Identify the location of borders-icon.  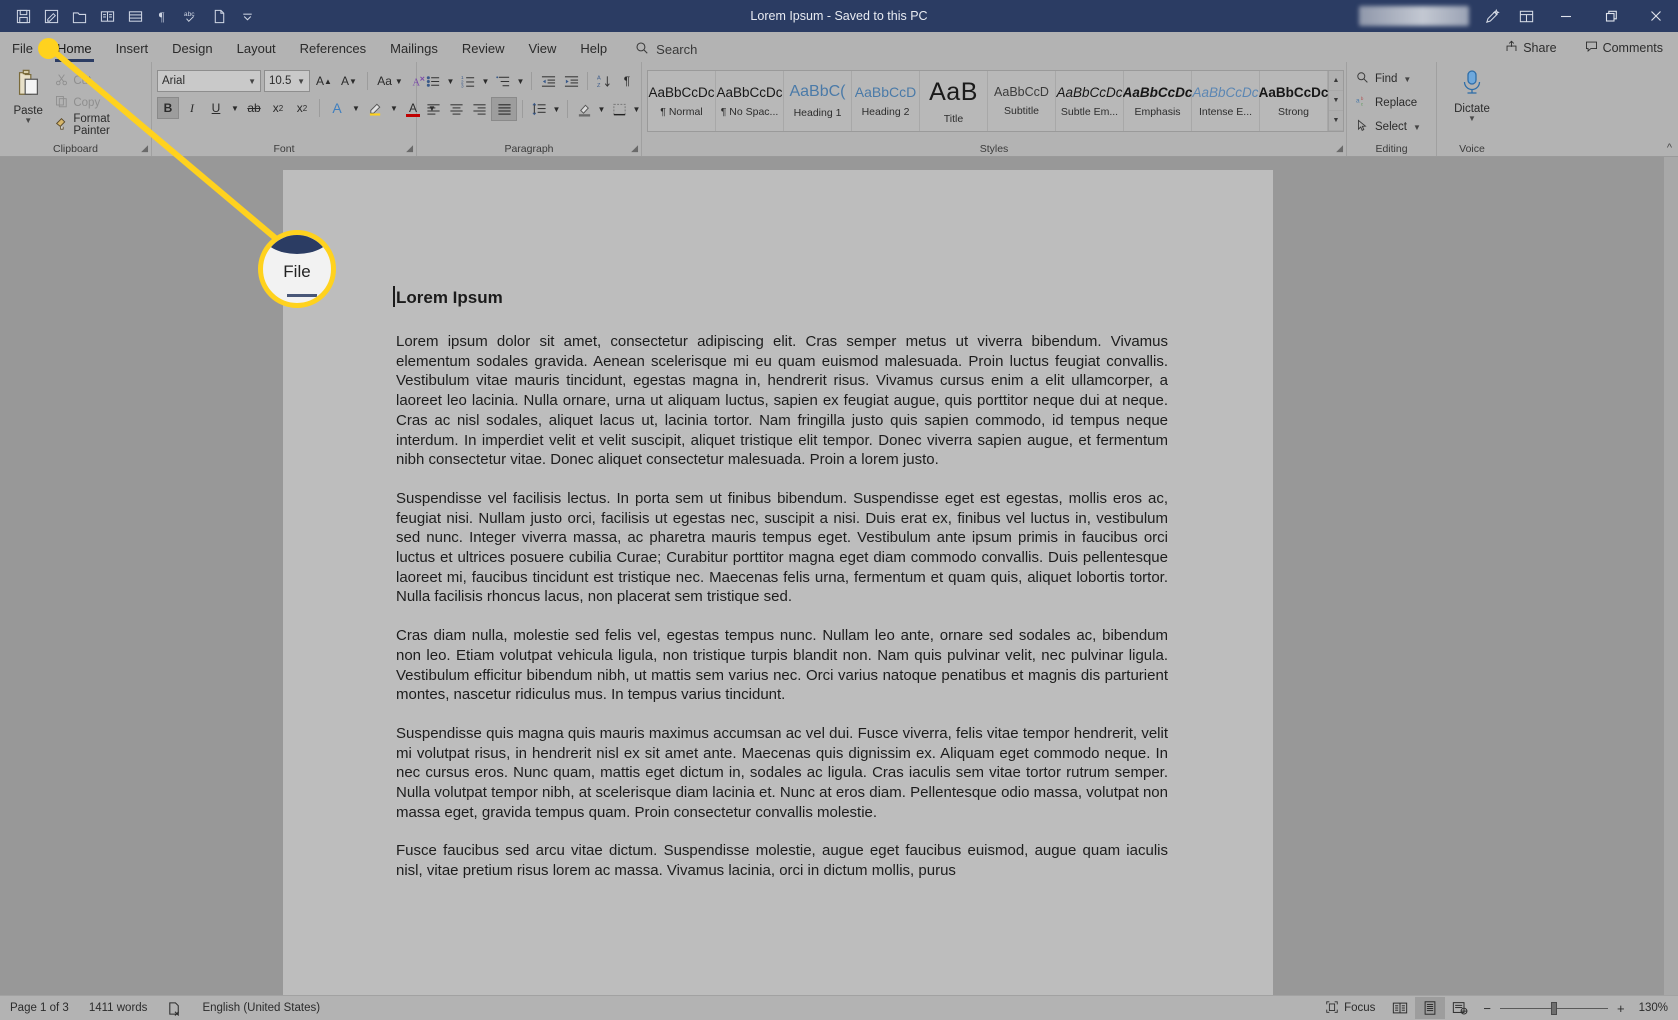
(619, 109).